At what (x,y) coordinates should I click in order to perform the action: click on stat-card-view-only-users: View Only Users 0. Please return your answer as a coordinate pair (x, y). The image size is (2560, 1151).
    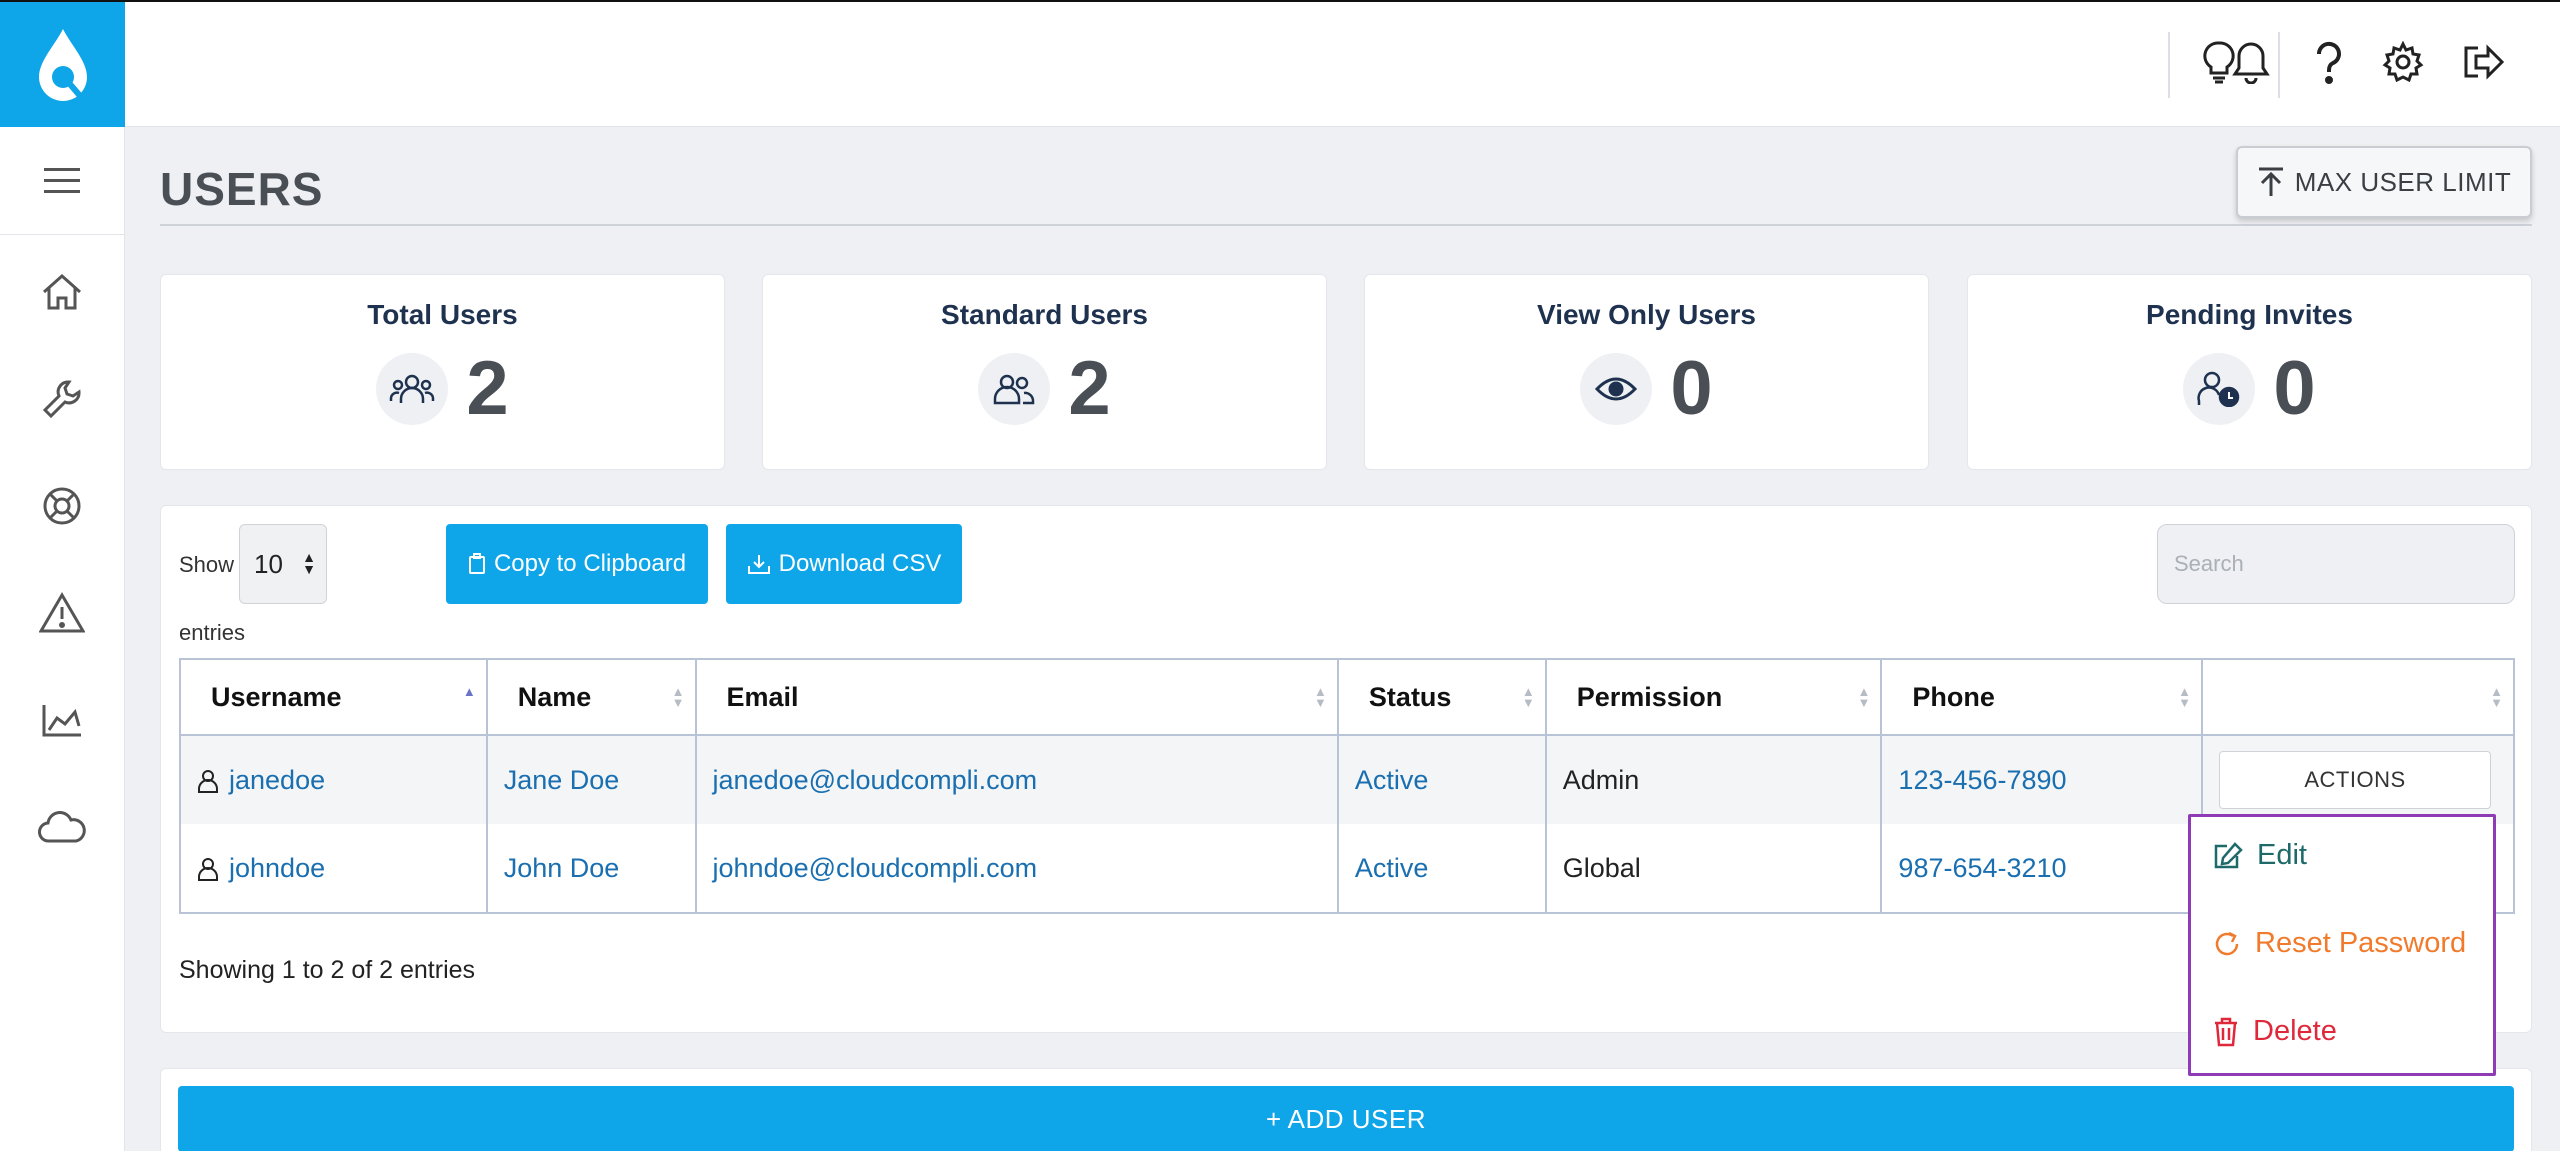
    Looking at the image, I should click on (1646, 372).